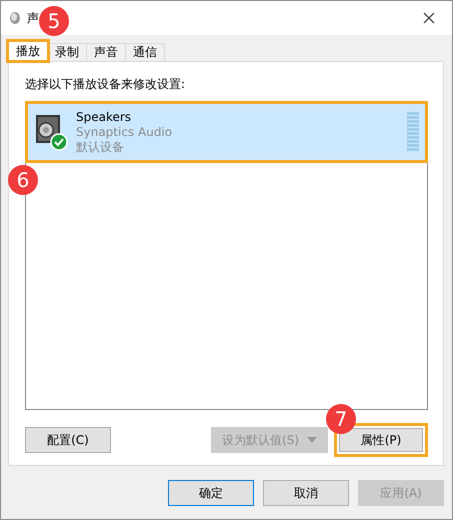 This screenshot has height=520, width=453. Describe the element at coordinates (33, 18) in the screenshot. I see `window-title: 声` at that location.